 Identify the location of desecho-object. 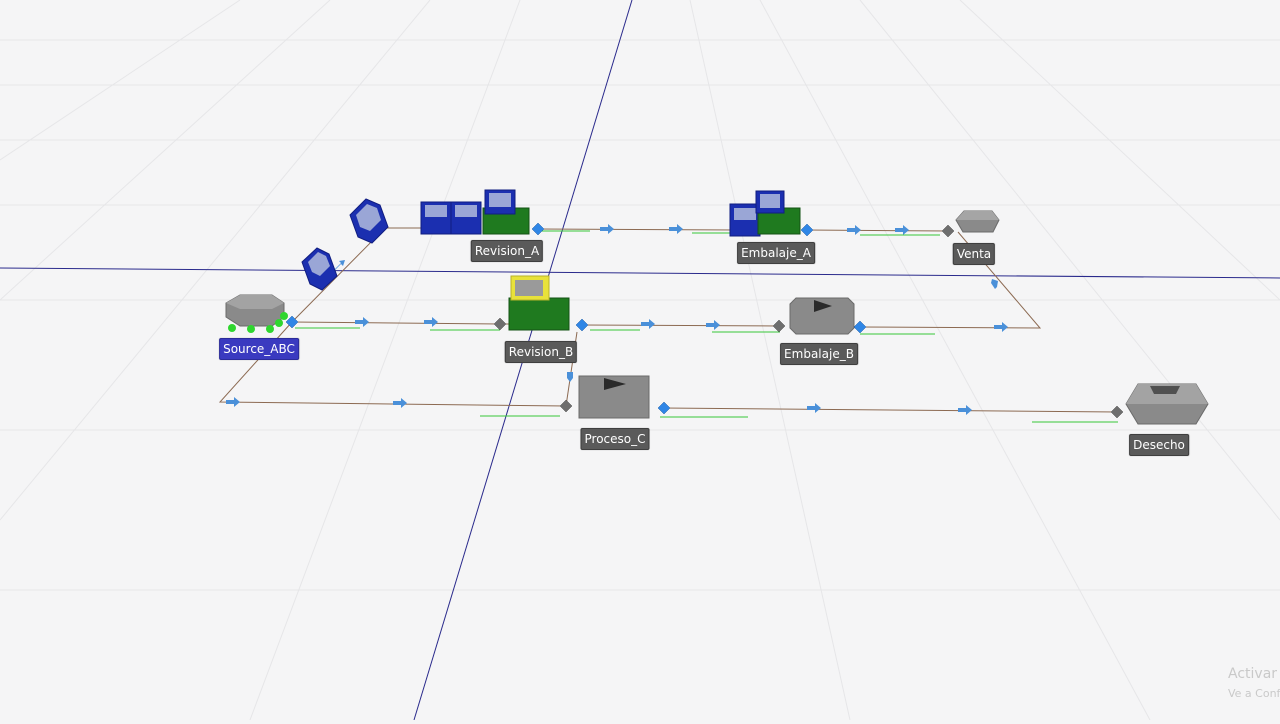
(1167, 404).